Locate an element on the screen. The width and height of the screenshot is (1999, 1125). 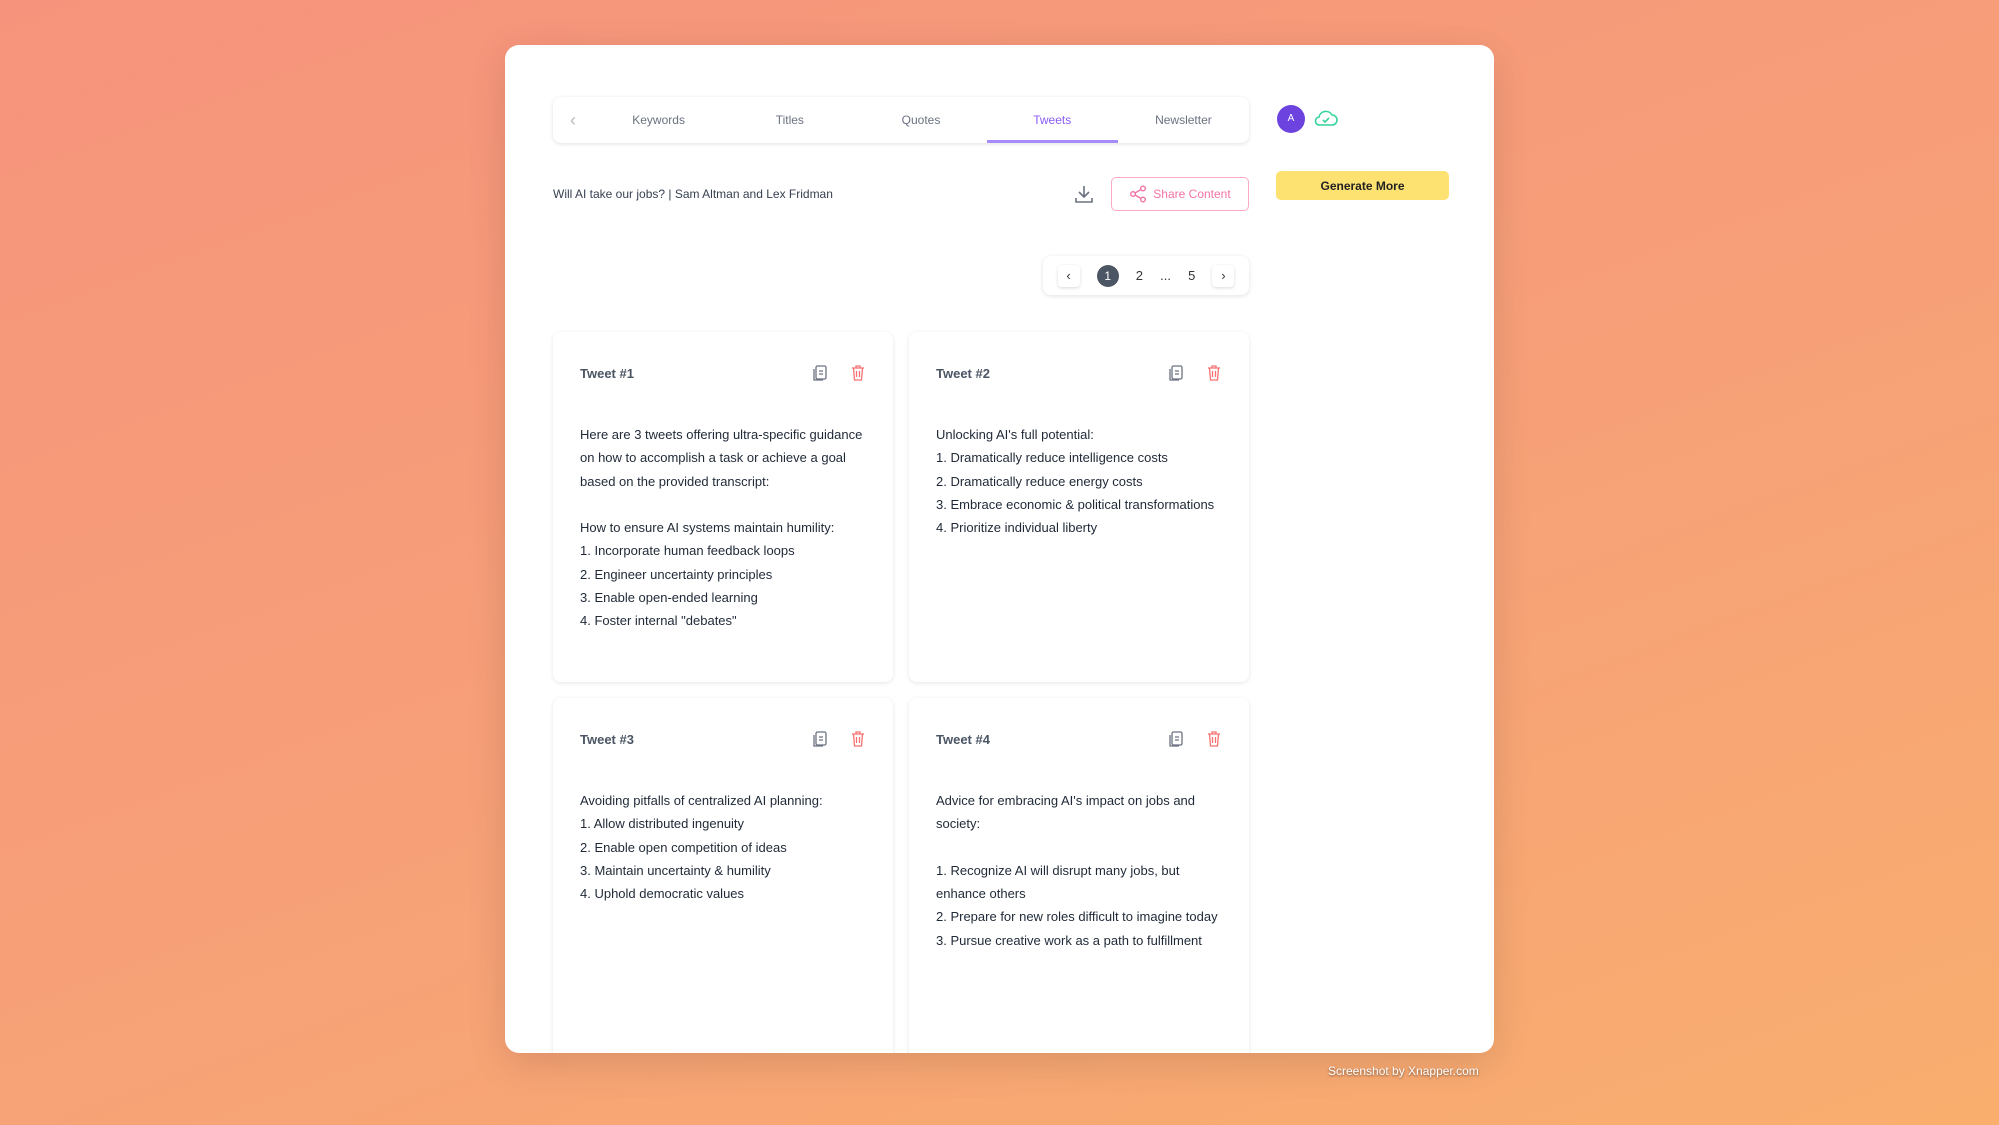
pagination: ‹ 1 2 ... 5 › is located at coordinates (1146, 275).